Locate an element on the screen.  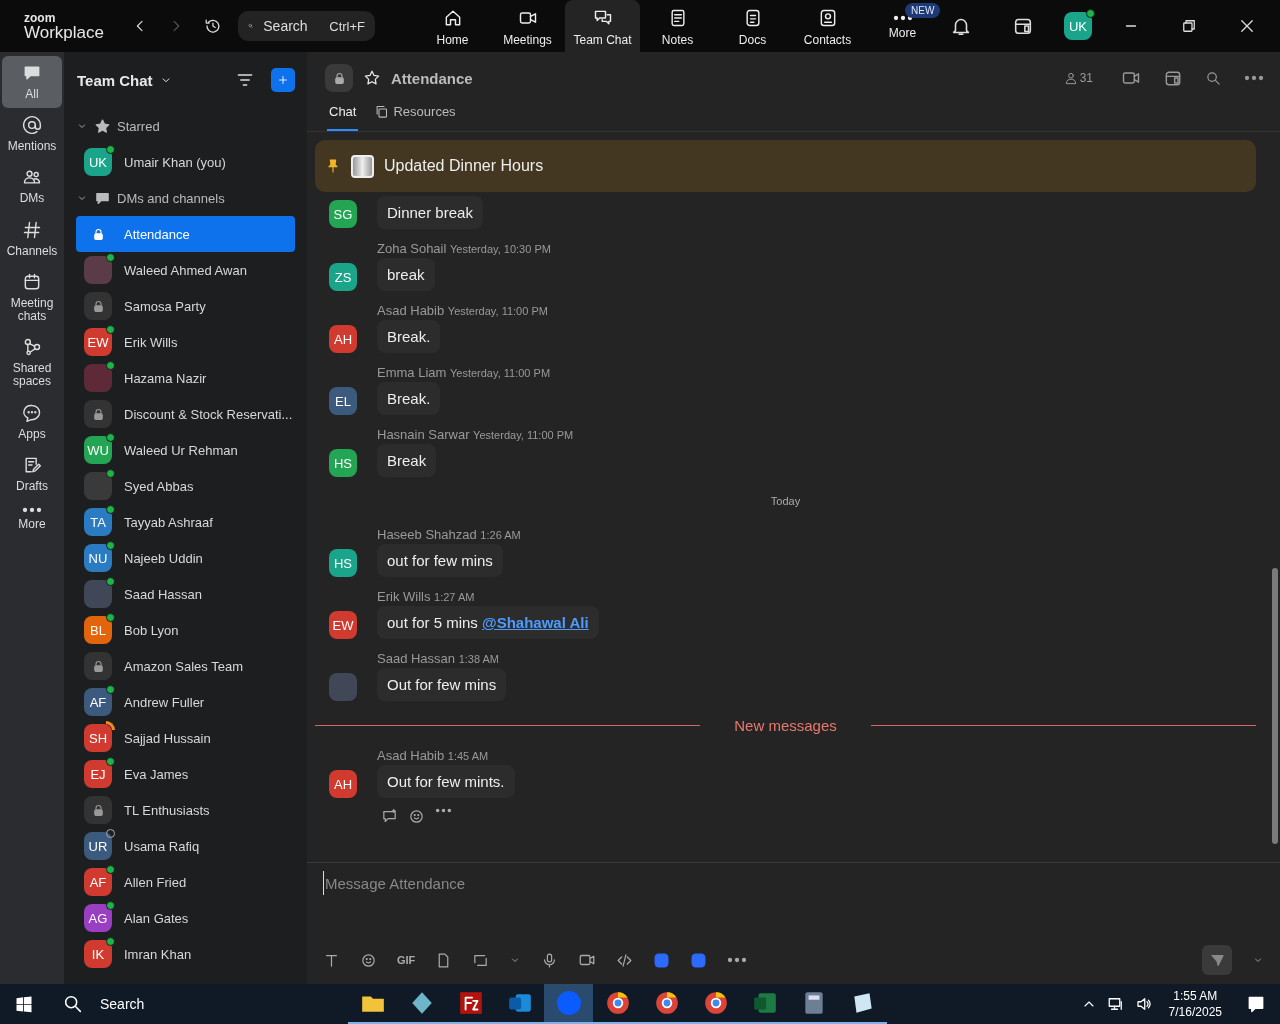
nav-tab: Docs is located at coordinates (752, 26).